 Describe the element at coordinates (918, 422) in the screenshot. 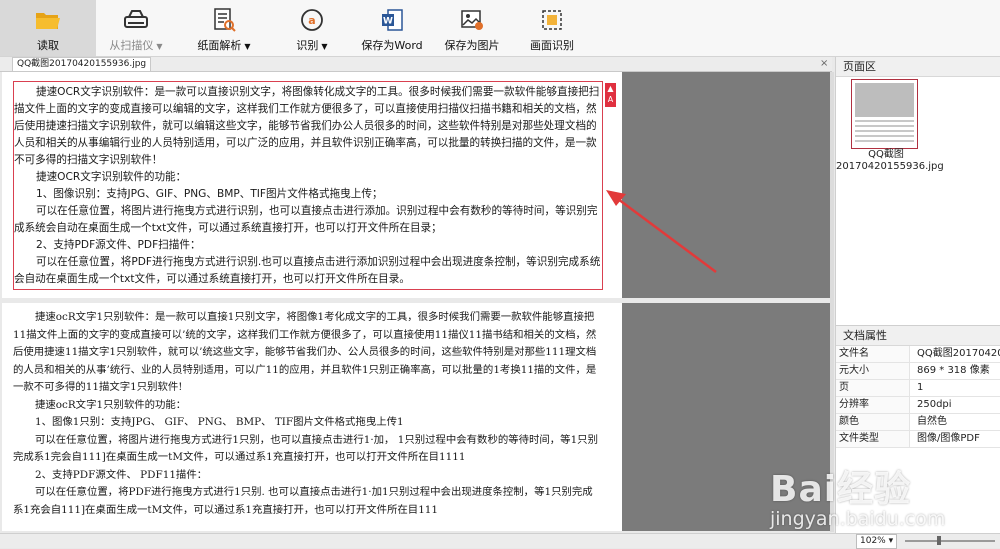

I see `property-row: 颜色 自然色` at that location.